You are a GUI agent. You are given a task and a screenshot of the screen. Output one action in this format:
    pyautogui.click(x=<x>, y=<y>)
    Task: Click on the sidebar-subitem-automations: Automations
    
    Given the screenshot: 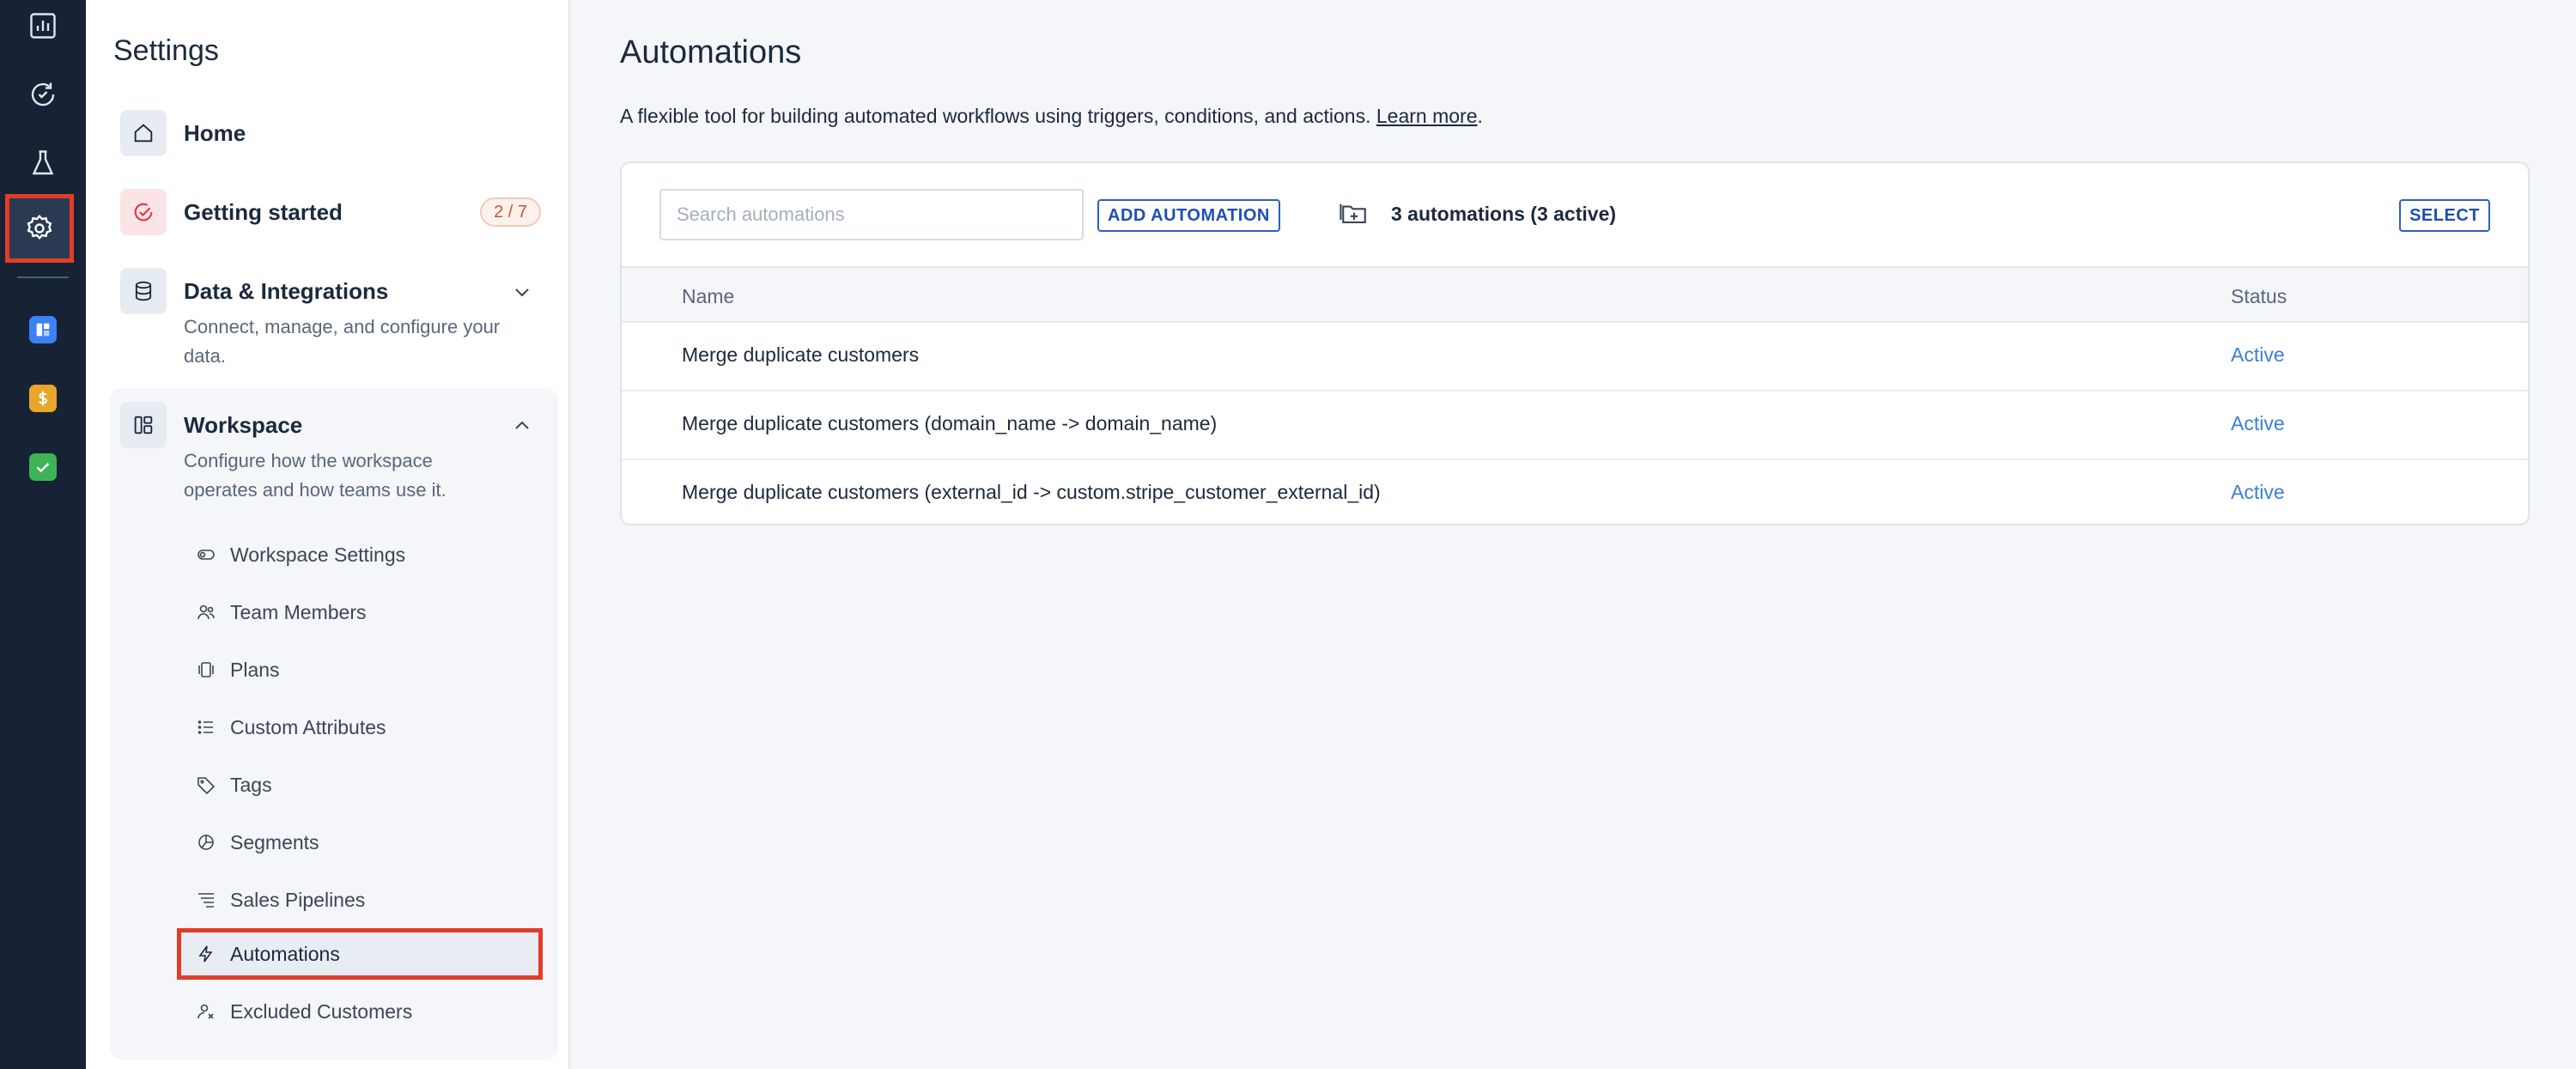 What is the action you would take?
    pyautogui.click(x=360, y=954)
    